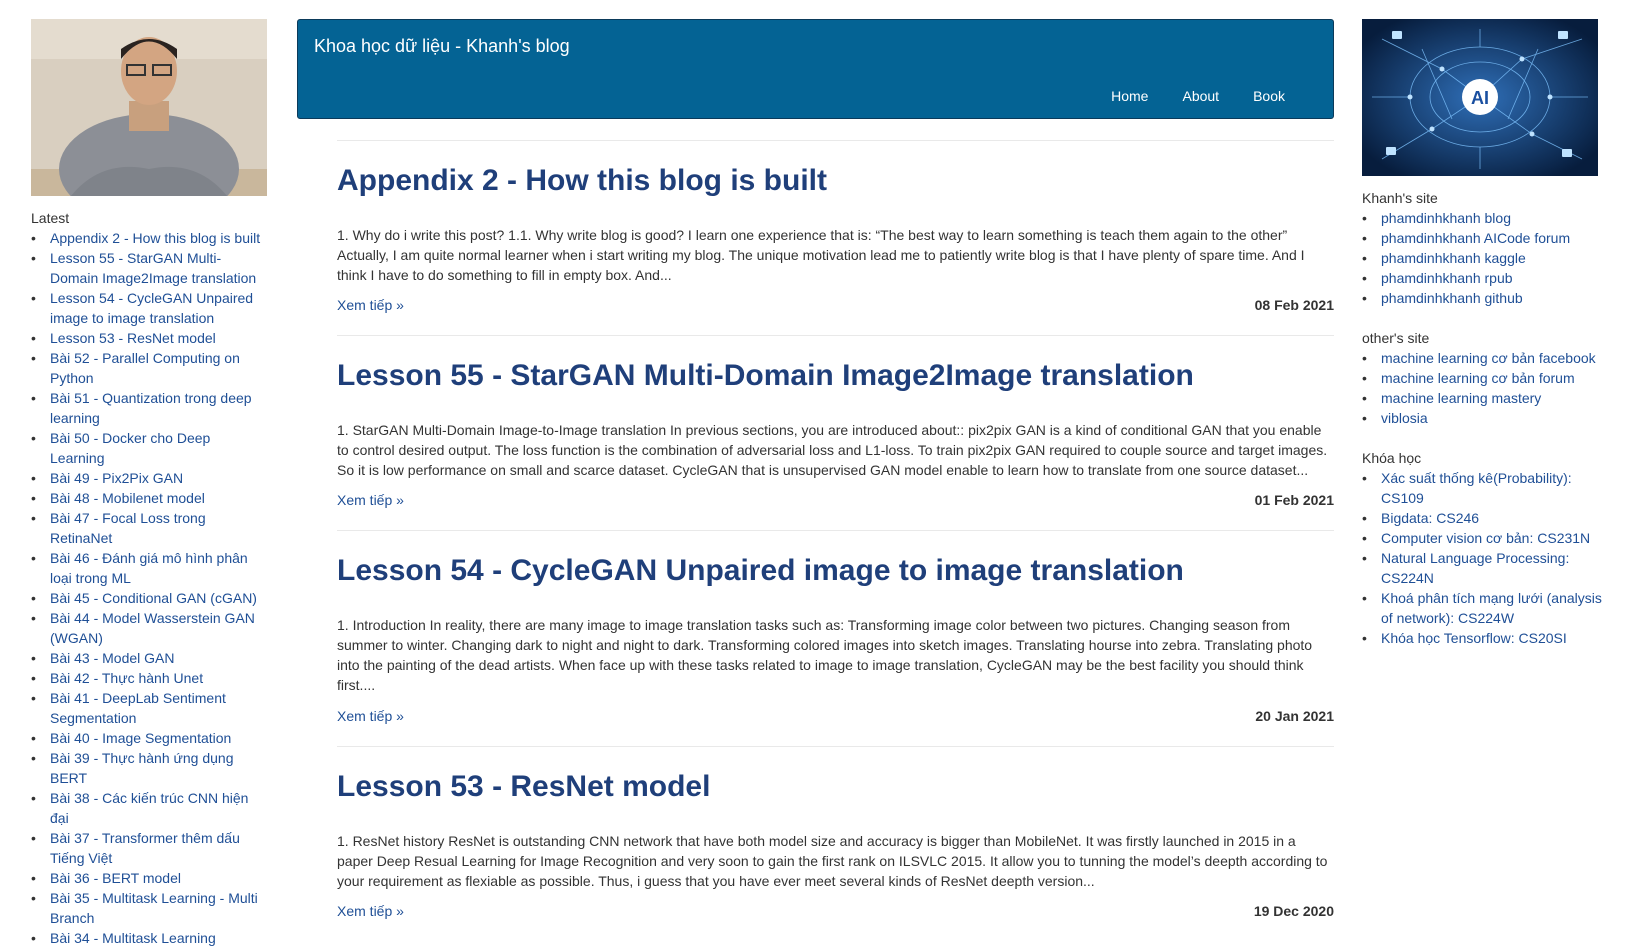 The image size is (1631, 948). What do you see at coordinates (149, 107) in the screenshot?
I see `author-photo` at bounding box center [149, 107].